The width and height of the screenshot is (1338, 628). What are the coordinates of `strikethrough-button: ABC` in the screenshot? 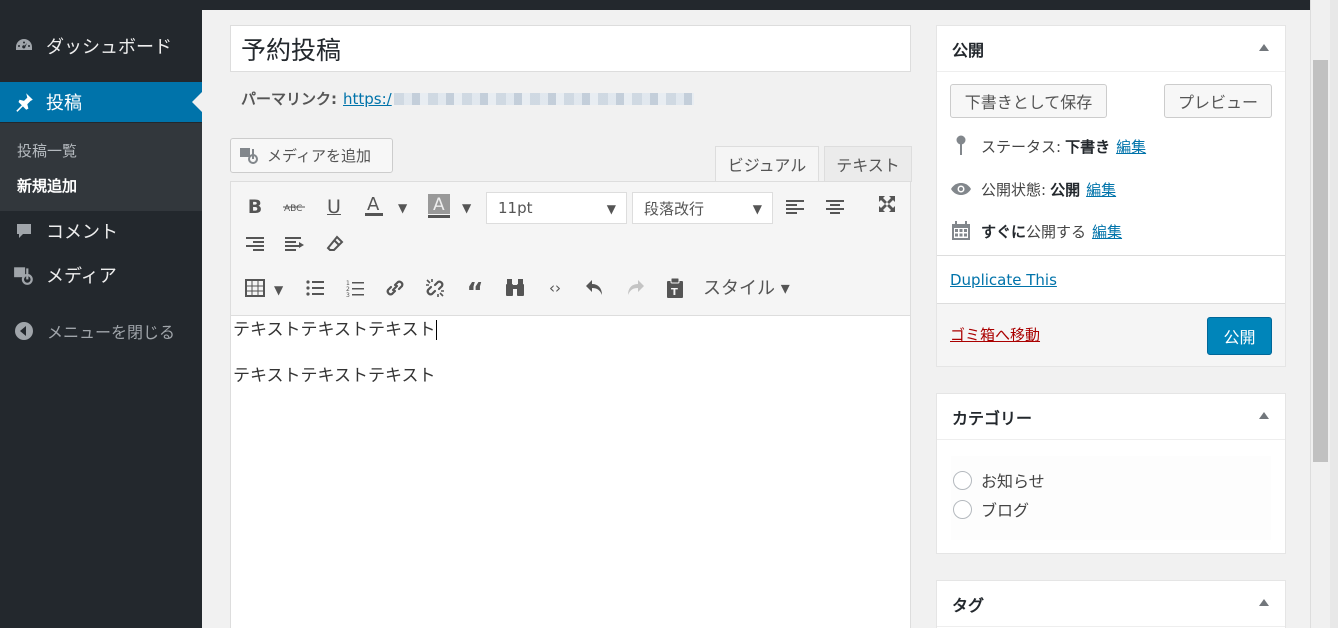 It's located at (294, 207).